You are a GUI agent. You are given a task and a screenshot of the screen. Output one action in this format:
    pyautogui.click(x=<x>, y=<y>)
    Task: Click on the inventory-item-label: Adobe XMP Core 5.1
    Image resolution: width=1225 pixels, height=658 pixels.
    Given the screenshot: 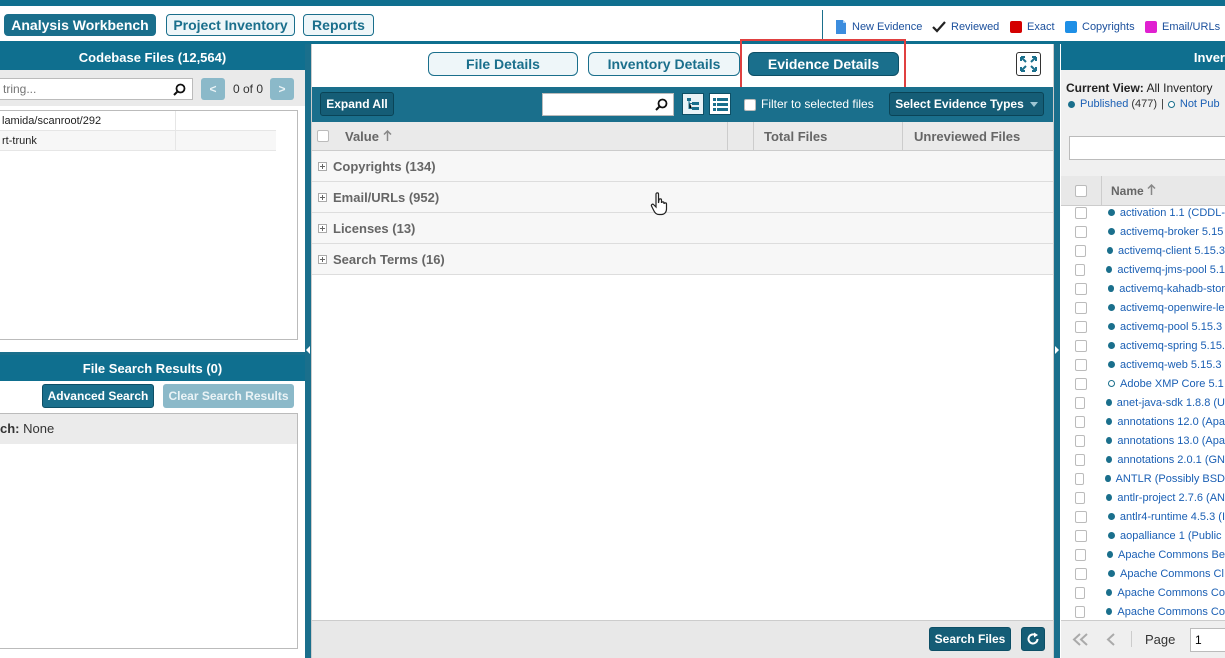 What is the action you would take?
    pyautogui.click(x=1172, y=384)
    